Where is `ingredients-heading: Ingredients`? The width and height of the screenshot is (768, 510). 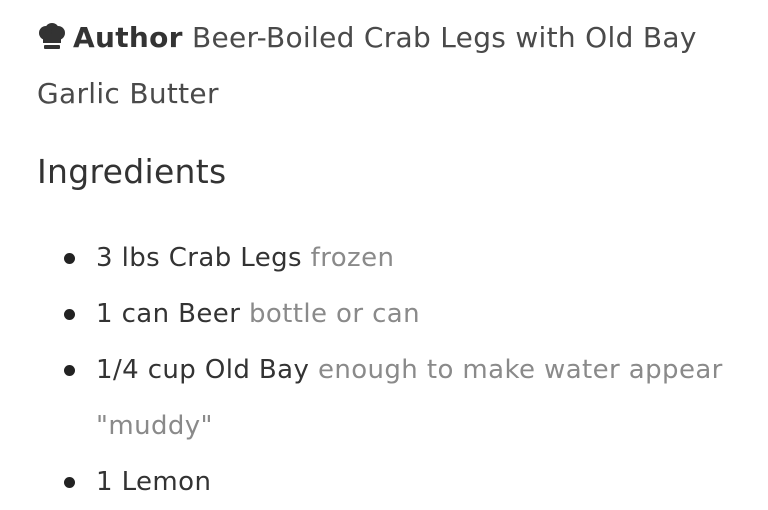
ingredients-heading: Ingredients is located at coordinates (132, 171).